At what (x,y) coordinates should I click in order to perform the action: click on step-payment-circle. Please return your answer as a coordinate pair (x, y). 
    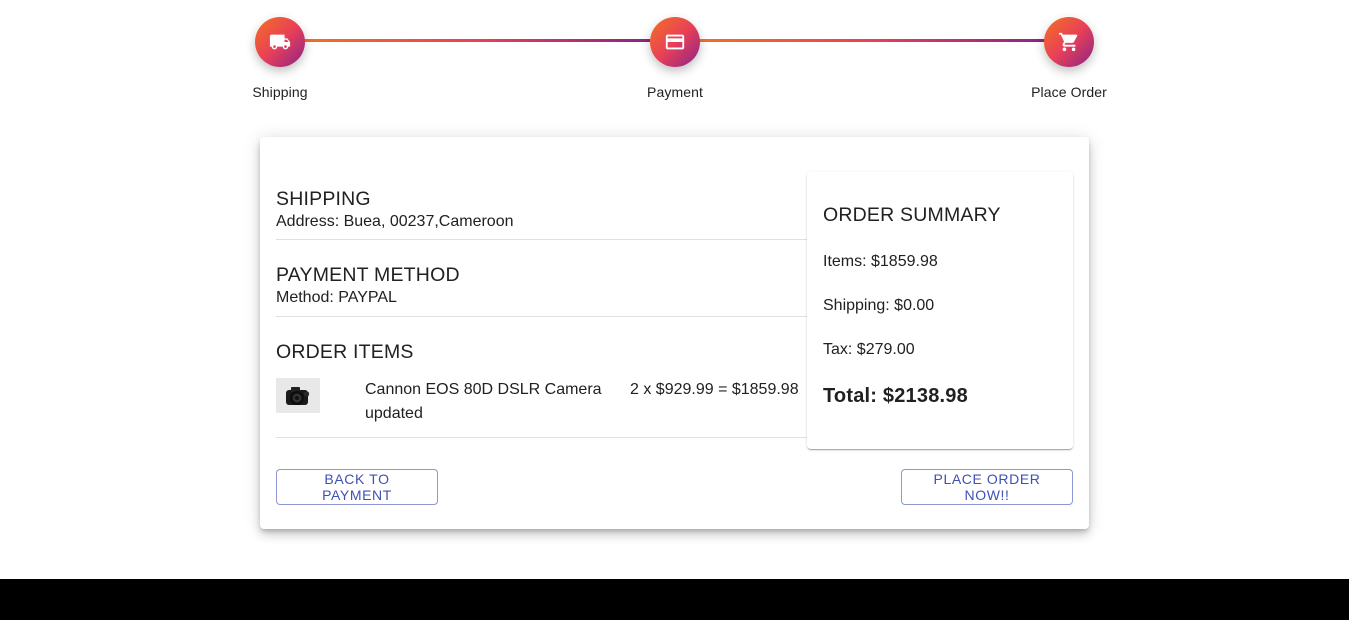
    Looking at the image, I should click on (675, 42).